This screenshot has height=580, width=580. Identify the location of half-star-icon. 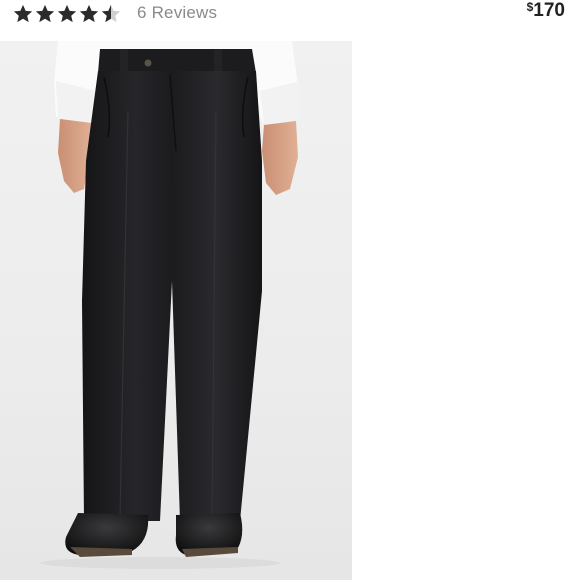
(111, 13).